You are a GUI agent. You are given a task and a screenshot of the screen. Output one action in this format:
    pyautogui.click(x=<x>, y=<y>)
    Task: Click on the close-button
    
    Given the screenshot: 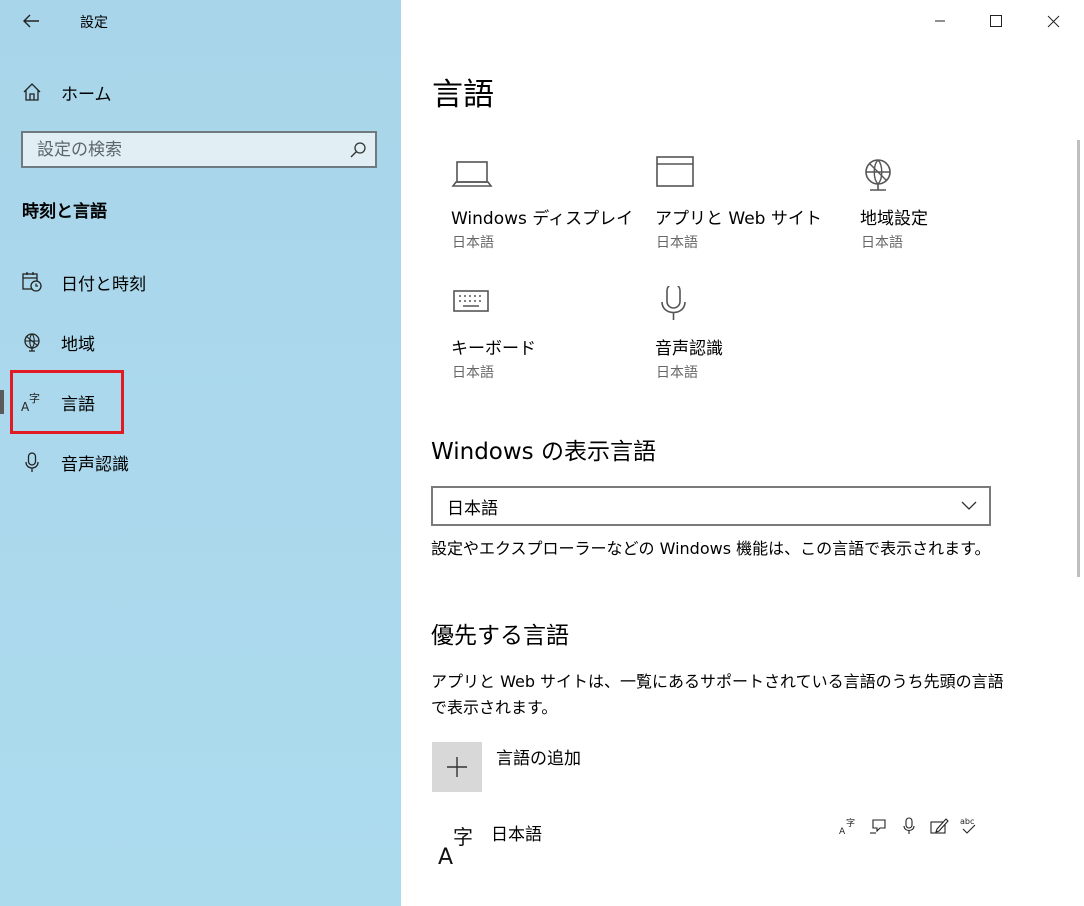 What is the action you would take?
    pyautogui.click(x=1053, y=21)
    